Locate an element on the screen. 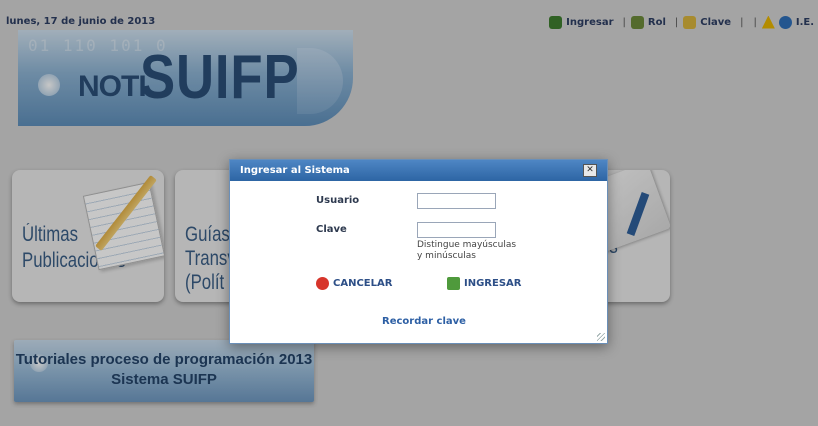 This screenshot has width=818, height=426. dialog-title: Ingresar al Sistema is located at coordinates (295, 170).